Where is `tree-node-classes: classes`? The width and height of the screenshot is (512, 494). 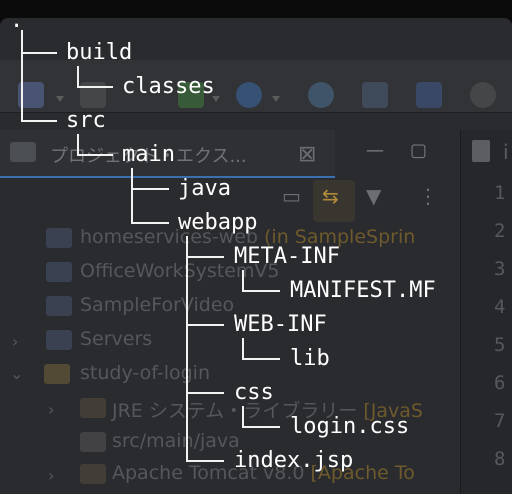 tree-node-classes: classes is located at coordinates (168, 86).